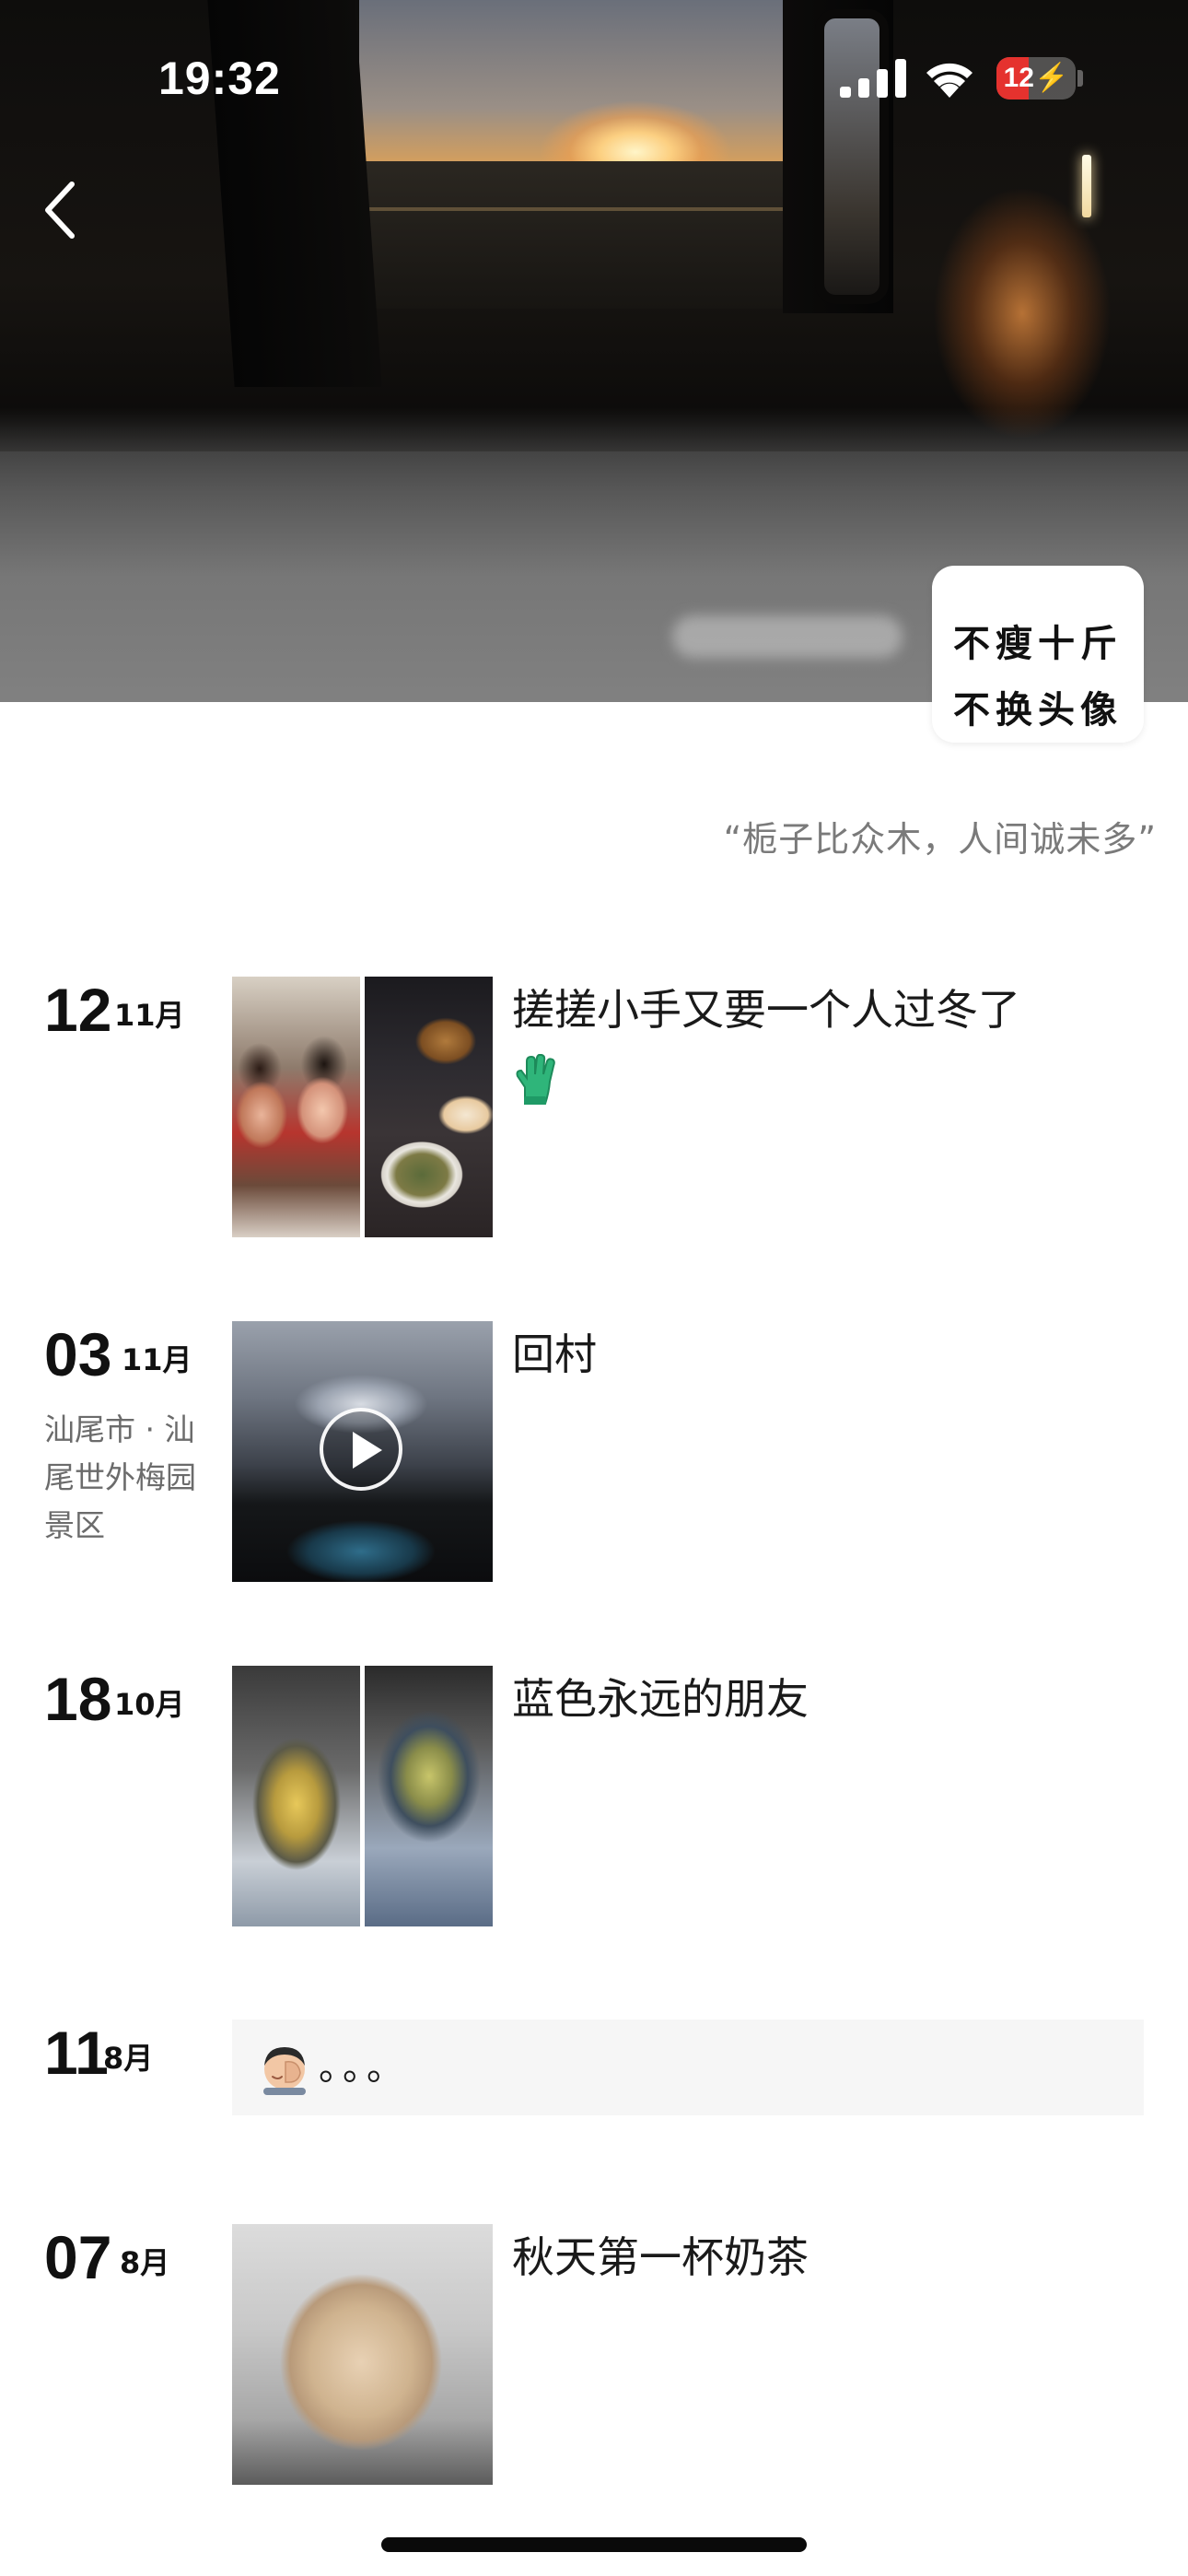 This screenshot has width=1188, height=2576. I want to click on moment-day: 18, so click(78, 1699).